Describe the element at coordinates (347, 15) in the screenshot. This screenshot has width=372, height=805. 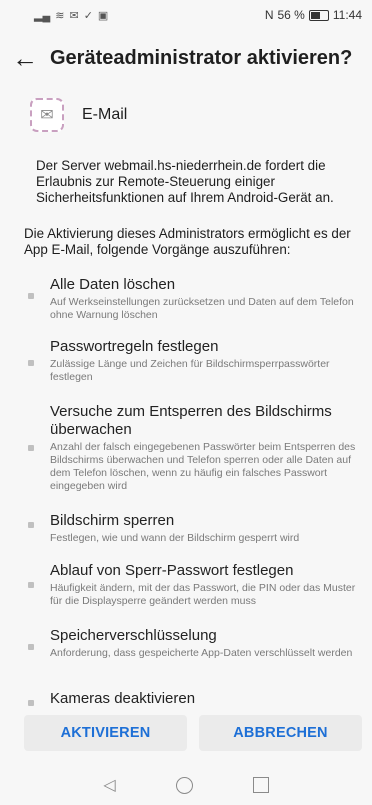
I see `clock: 11:44` at that location.